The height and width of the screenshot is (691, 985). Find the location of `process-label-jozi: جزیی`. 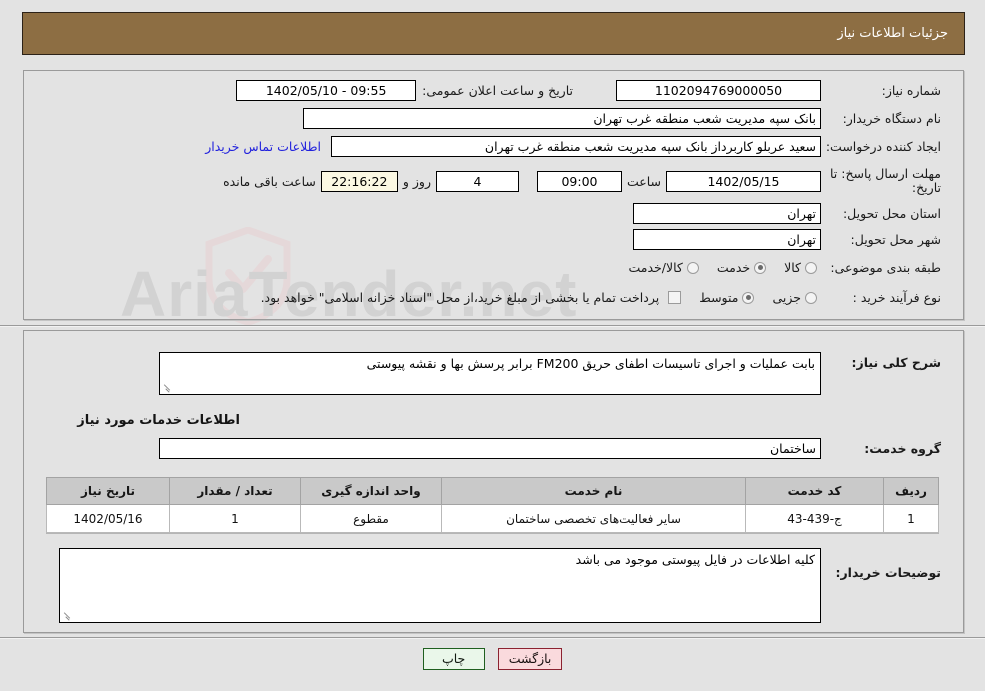

process-label-jozi: جزیی is located at coordinates (786, 297).